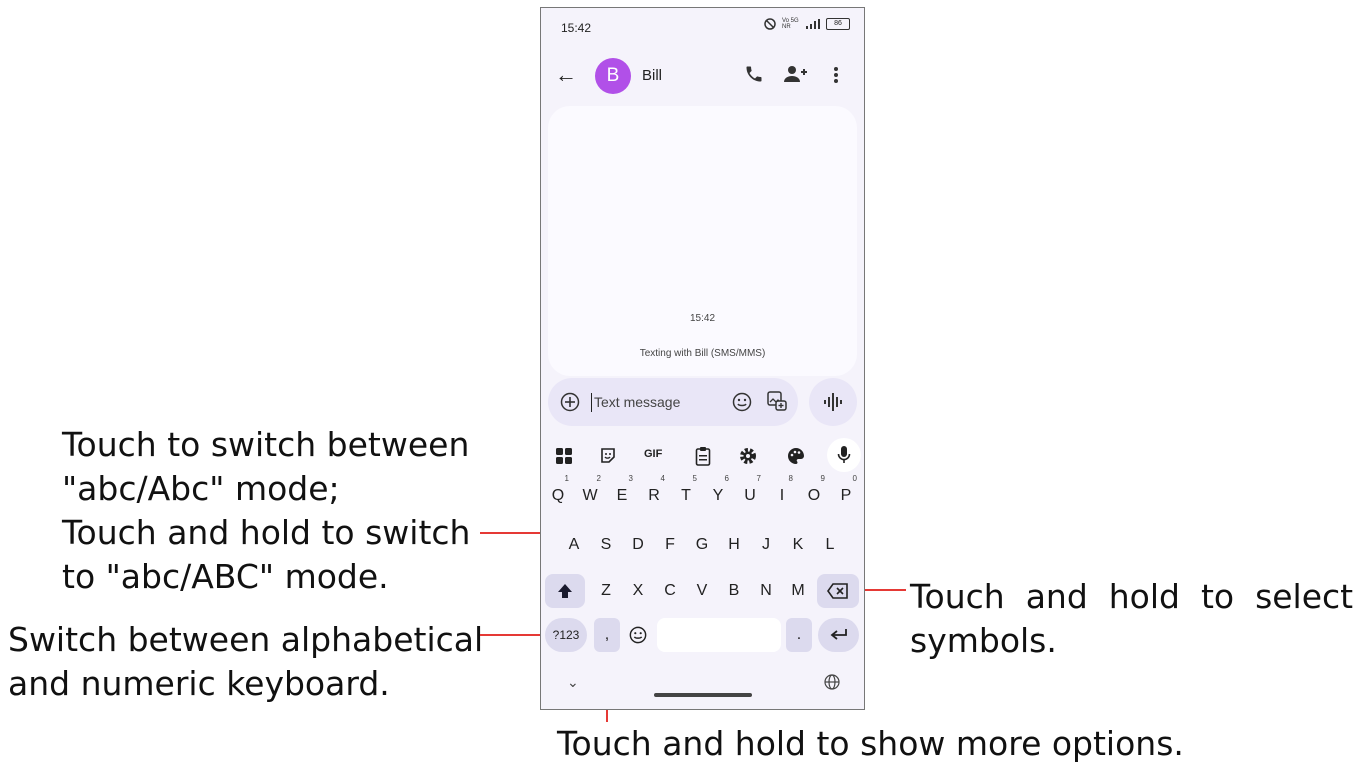  I want to click on shift-key, so click(565, 591).